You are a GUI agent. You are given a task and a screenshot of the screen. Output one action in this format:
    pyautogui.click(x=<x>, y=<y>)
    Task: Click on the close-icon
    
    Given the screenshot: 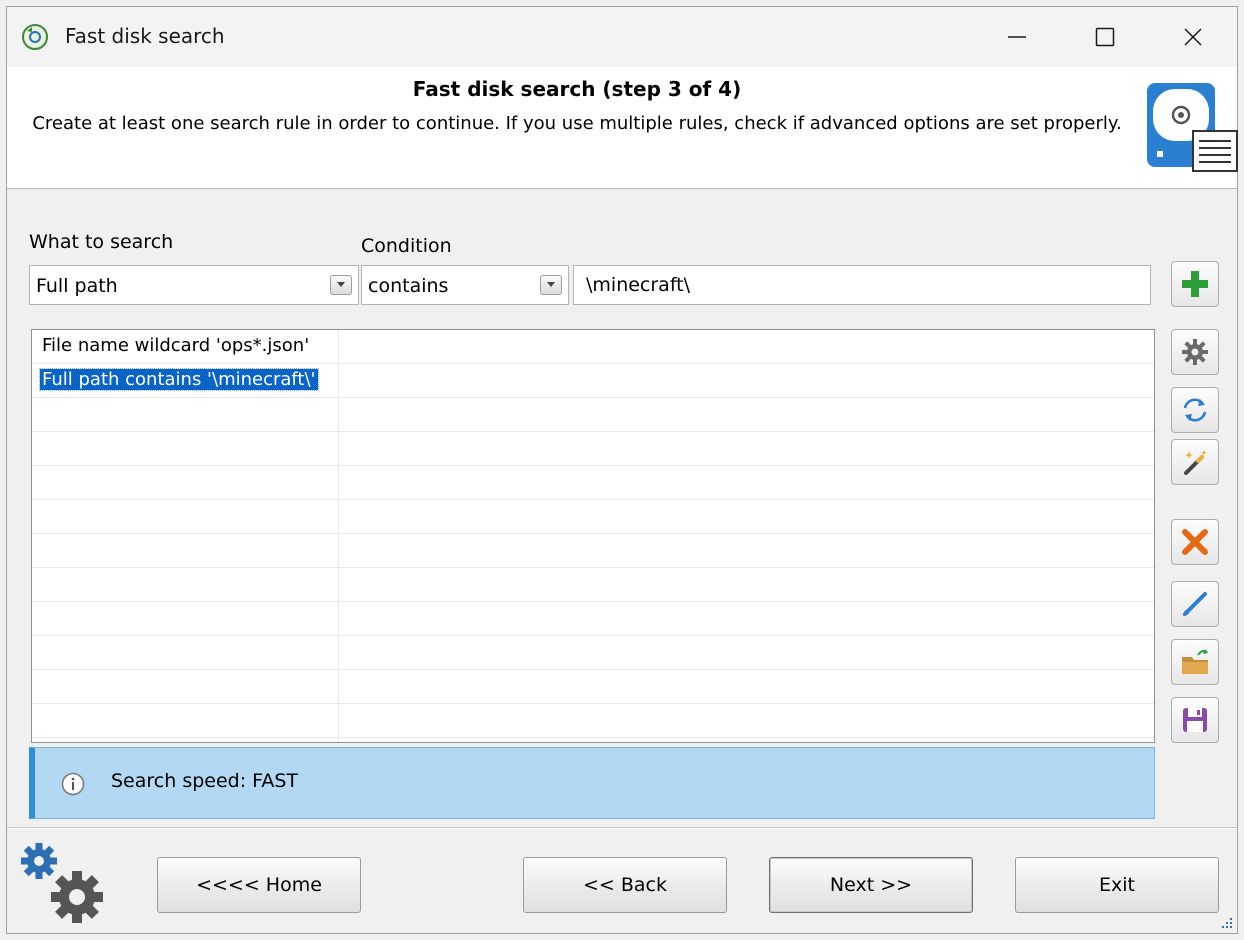 What is the action you would take?
    pyautogui.click(x=1193, y=37)
    